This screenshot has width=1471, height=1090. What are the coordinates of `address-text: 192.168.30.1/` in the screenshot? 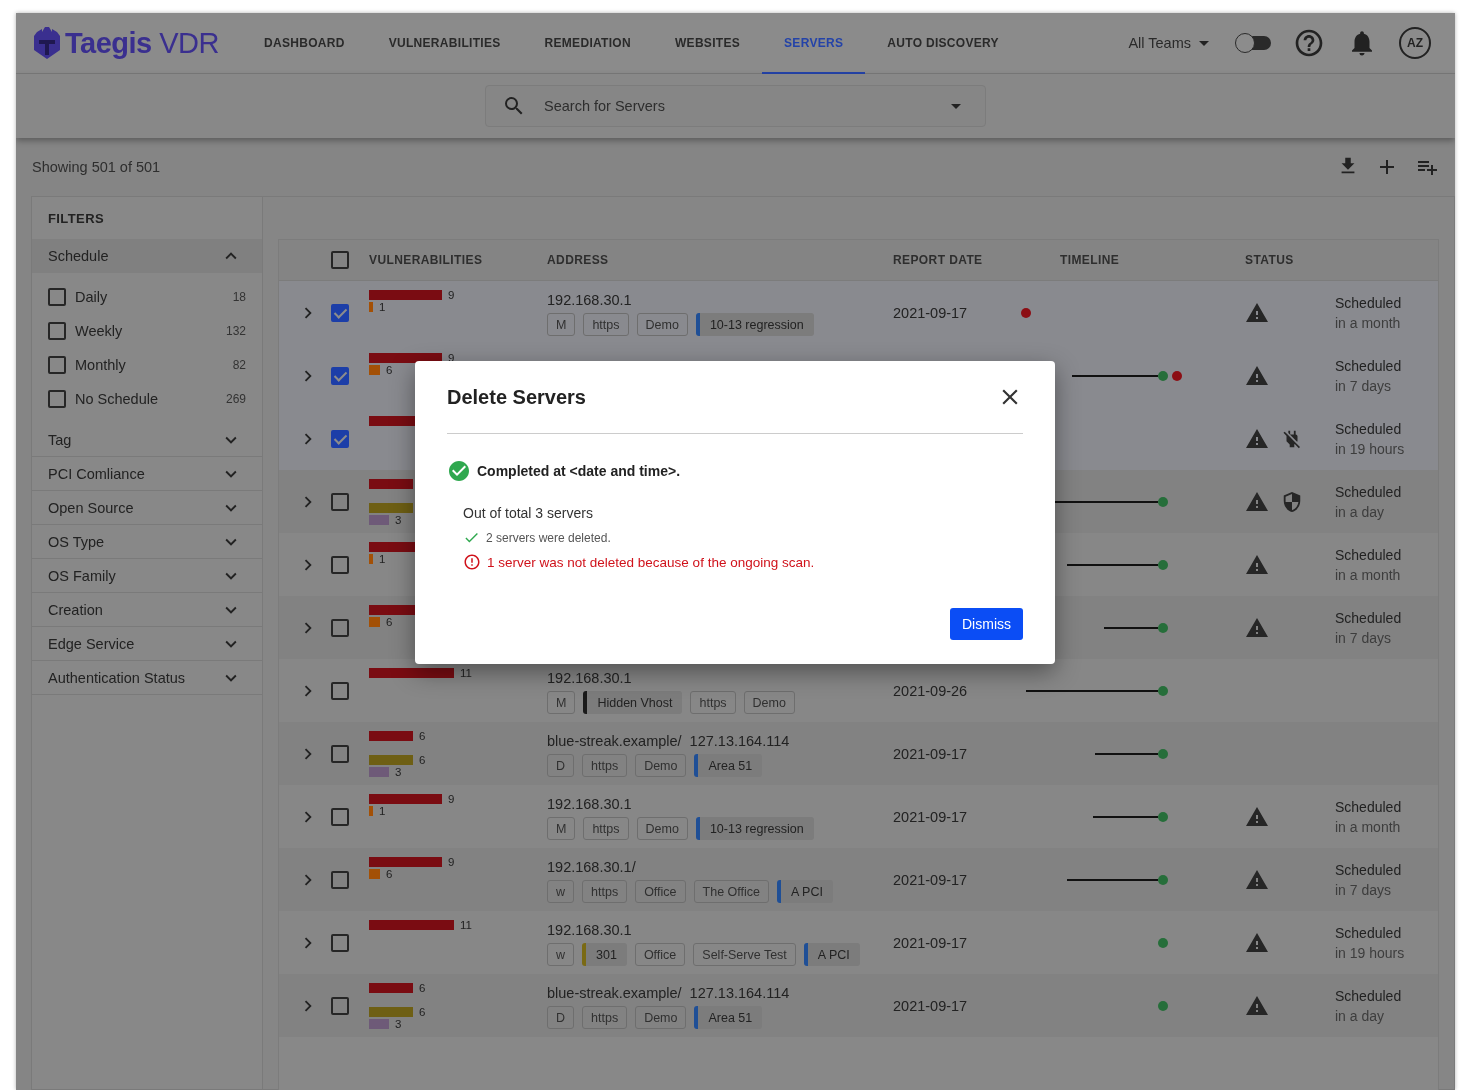 It's located at (591, 867).